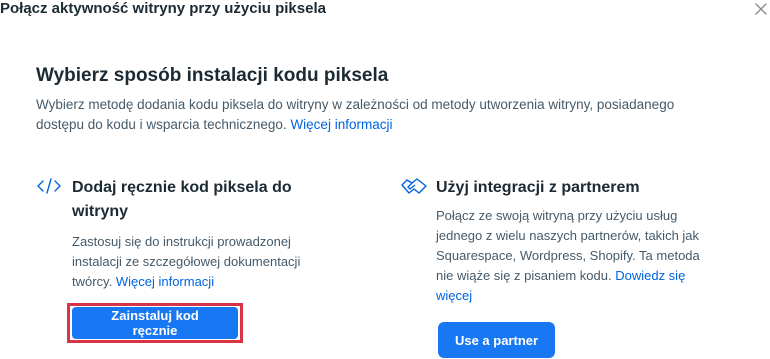  What do you see at coordinates (165, 281) in the screenshot?
I see `manual-learn-more-link: Więcej informacji` at bounding box center [165, 281].